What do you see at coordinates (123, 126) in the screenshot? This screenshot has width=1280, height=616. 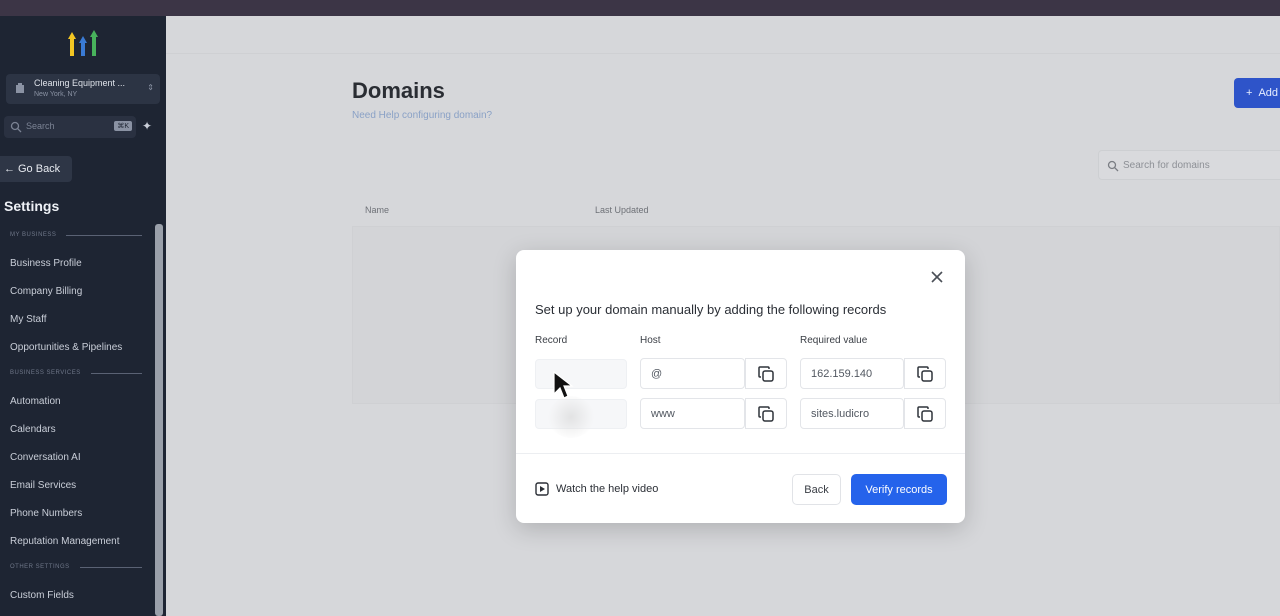 I see `shortcut-badge: ⌘K` at bounding box center [123, 126].